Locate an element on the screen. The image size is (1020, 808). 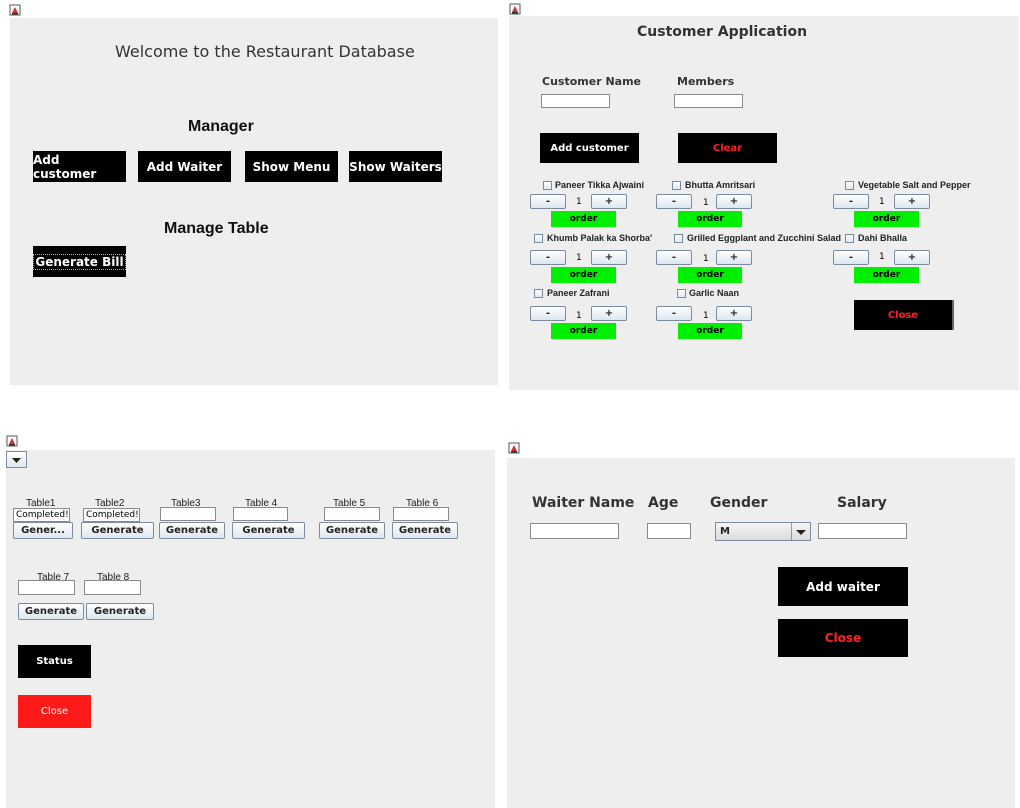
generate-bill-button: Generate Bill is located at coordinates (79, 261).